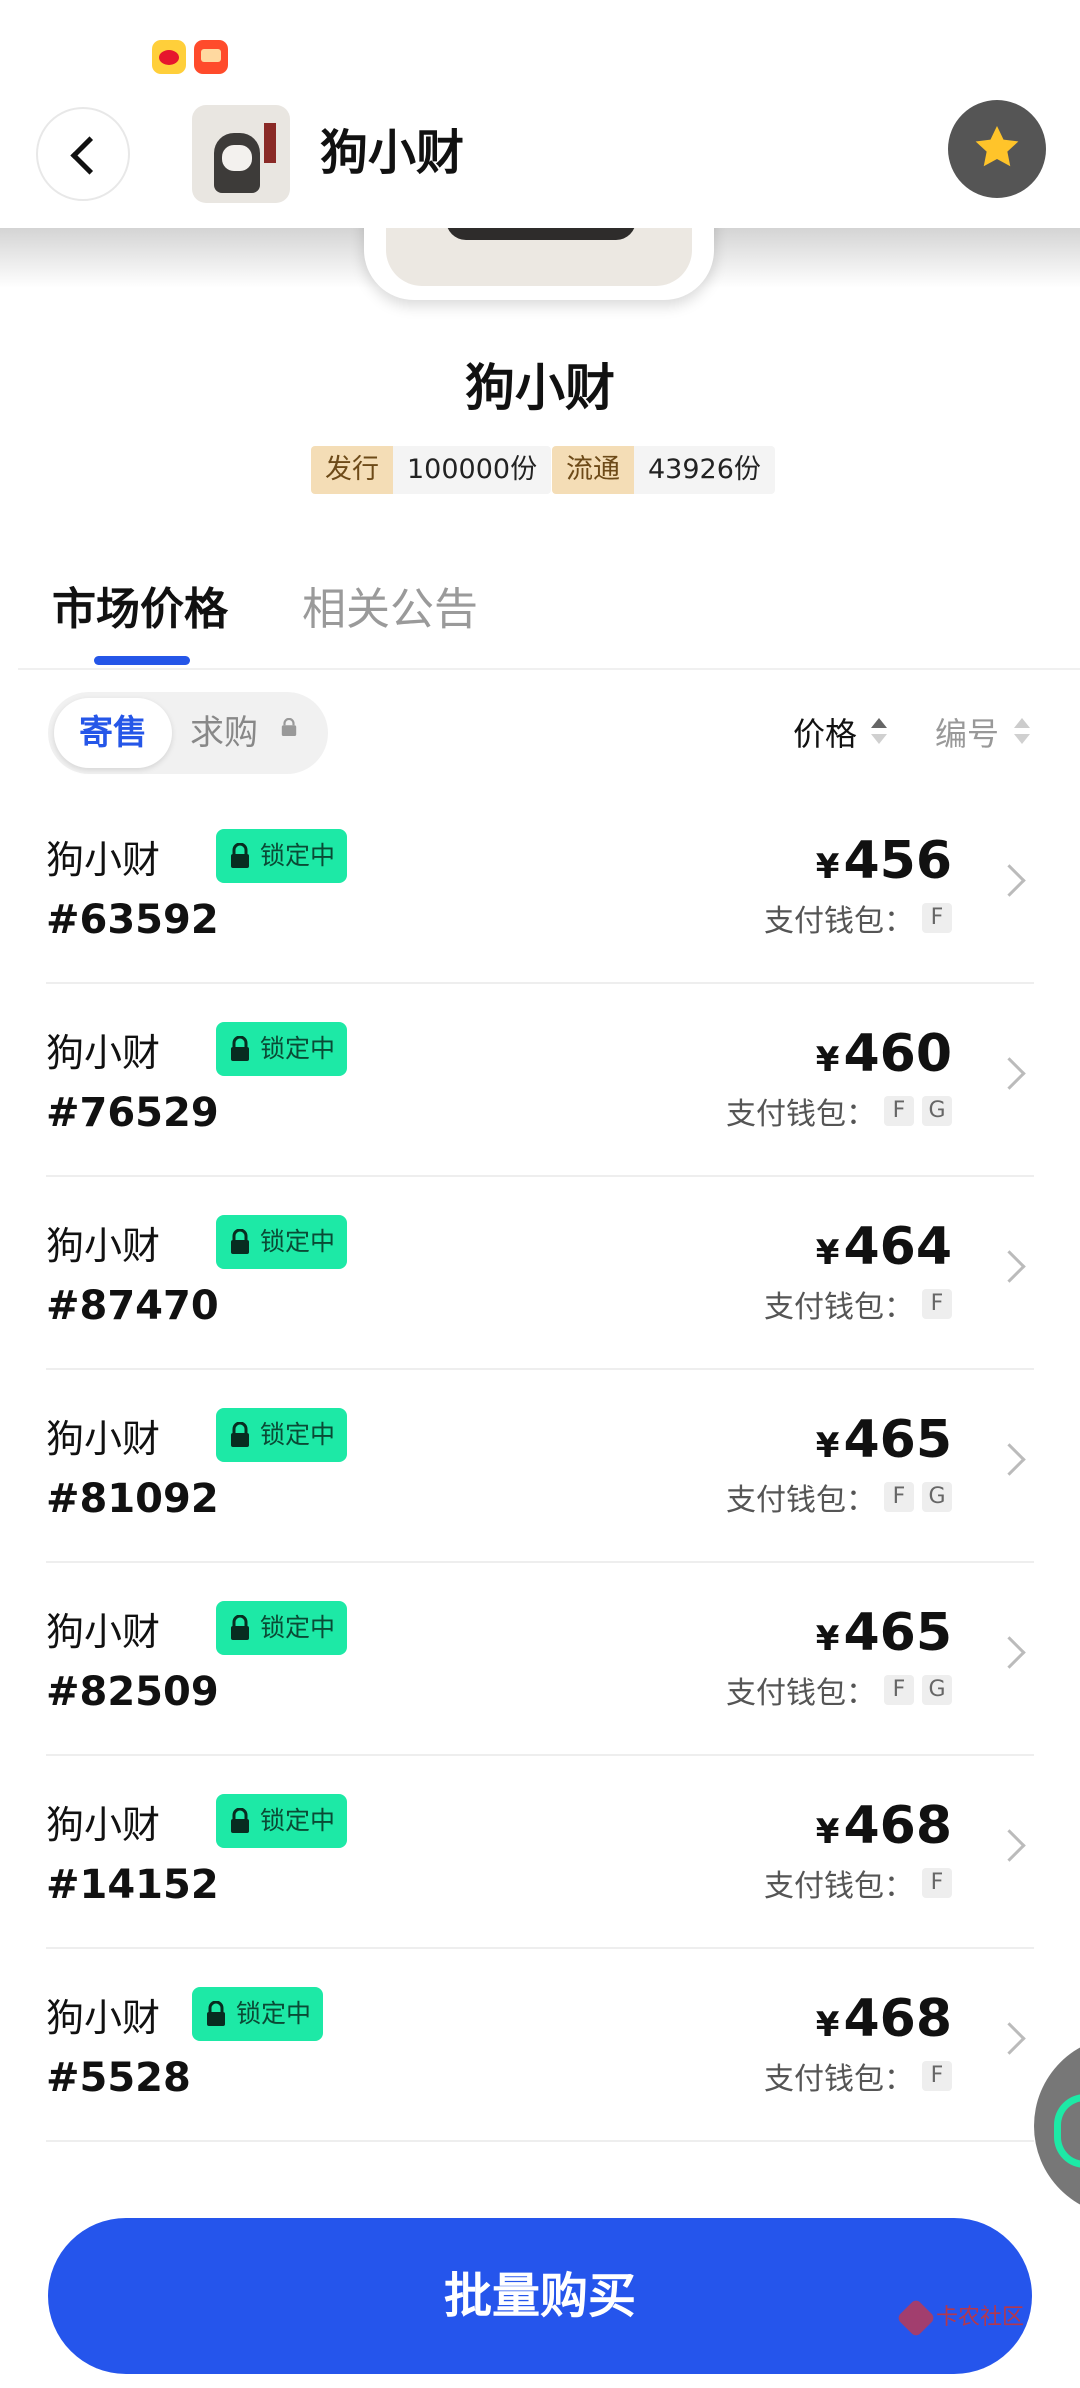 The width and height of the screenshot is (1080, 2388). I want to click on weibo-app-icon, so click(169, 57).